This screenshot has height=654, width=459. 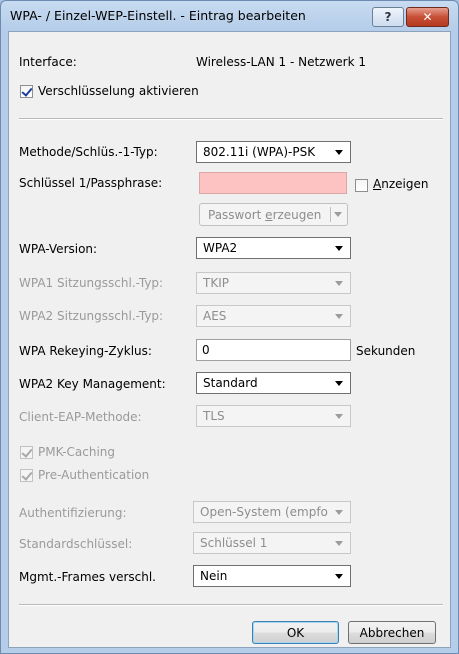 I want to click on rekeying-unit: Sekunden, so click(x=386, y=351).